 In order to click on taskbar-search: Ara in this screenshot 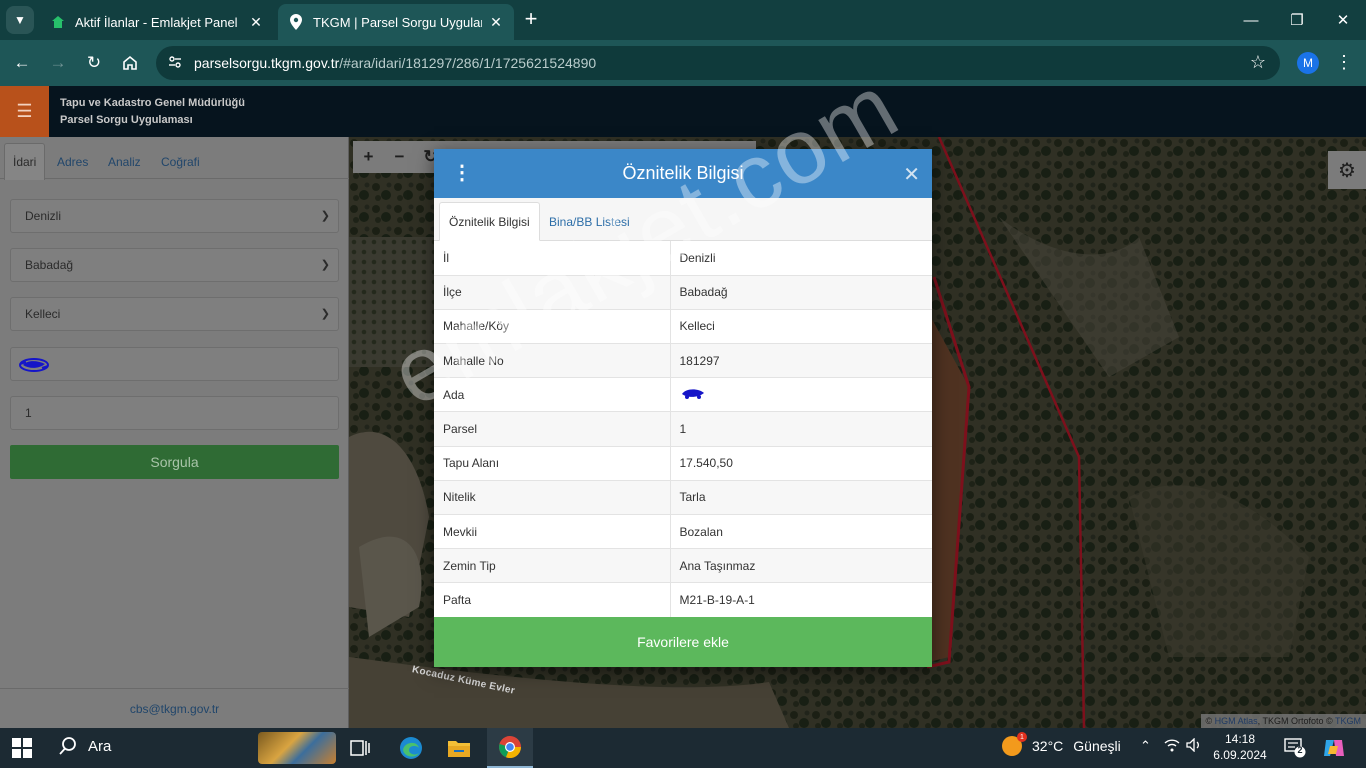, I will do `click(84, 746)`.